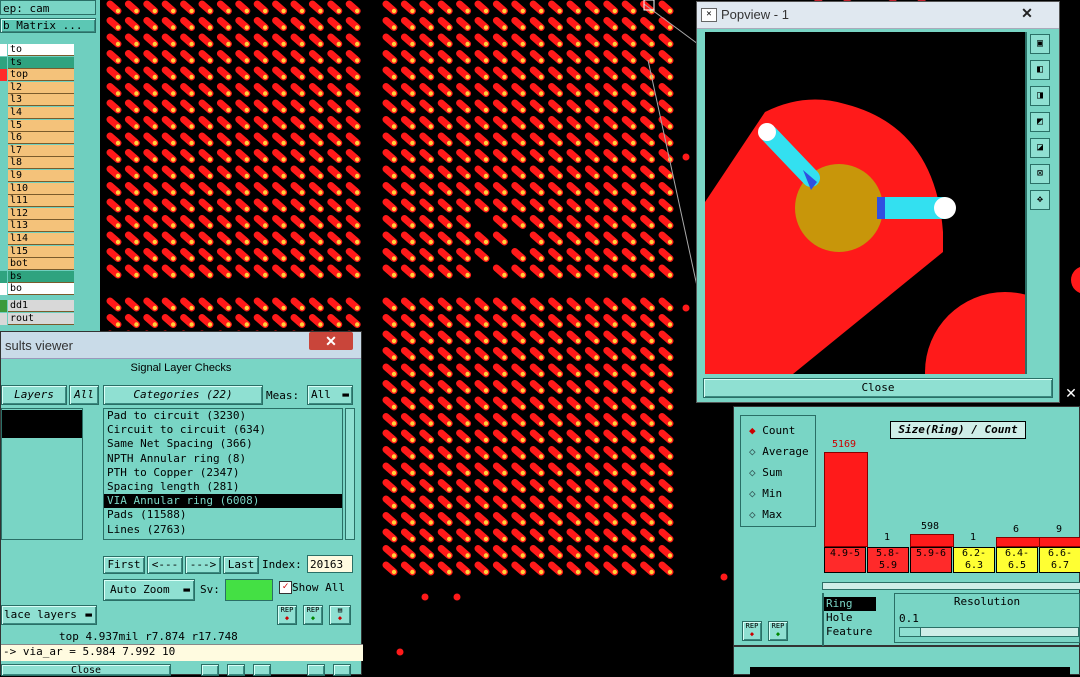 This screenshot has height=677, width=1080. I want to click on view-tool-icon: ◪, so click(1040, 148).